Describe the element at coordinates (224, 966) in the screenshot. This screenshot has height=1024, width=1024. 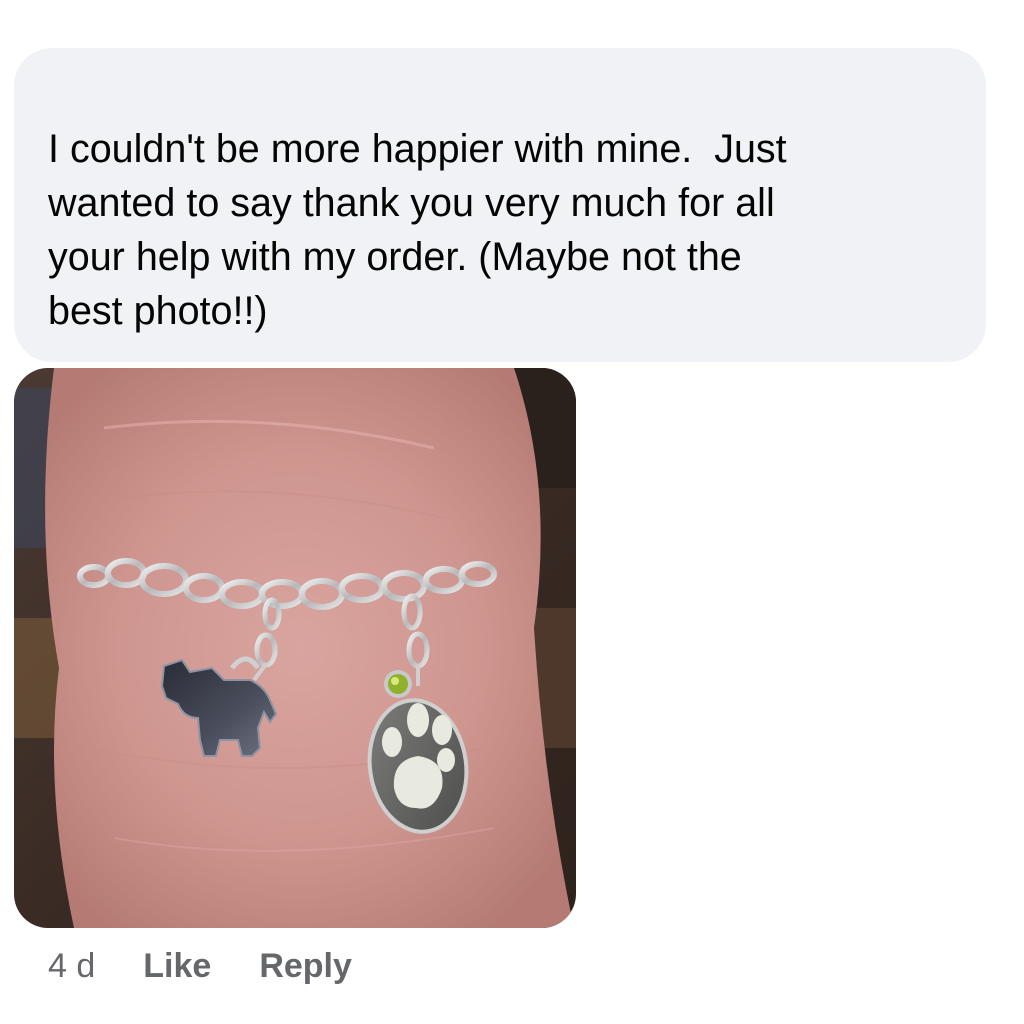
I see `comment-actions: 4 d Like Reply` at that location.